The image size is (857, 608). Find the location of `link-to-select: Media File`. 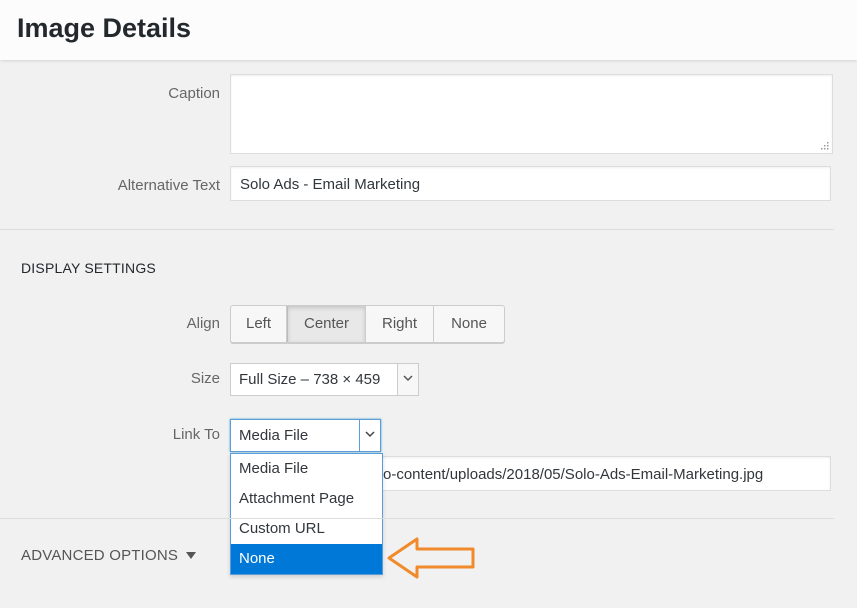

link-to-select: Media File is located at coordinates (305, 435).